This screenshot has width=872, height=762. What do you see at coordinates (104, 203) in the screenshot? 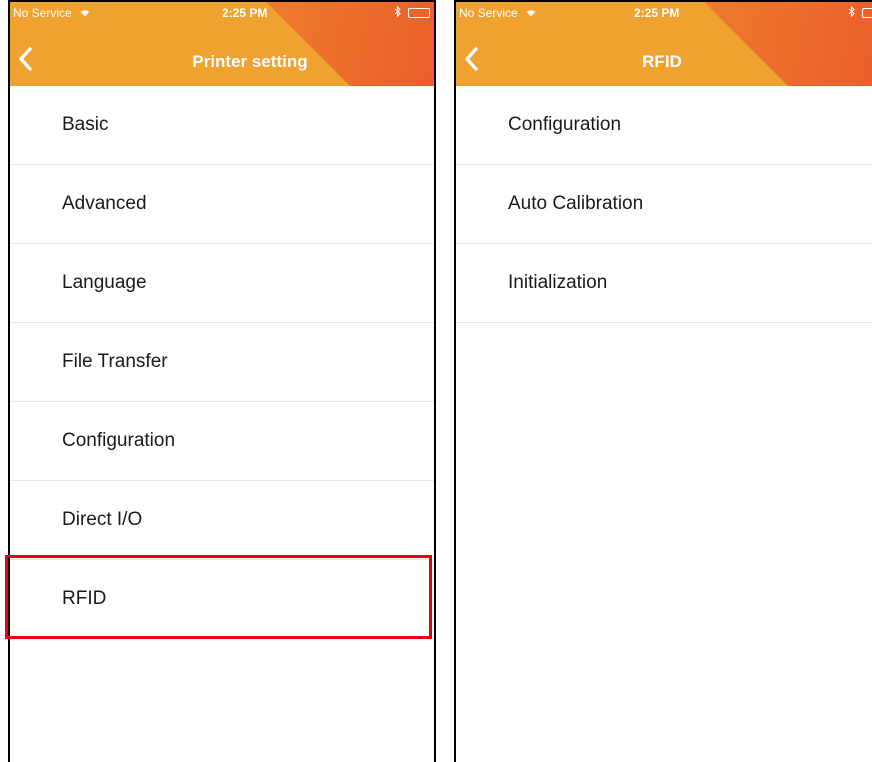
I see `menu-item-label: Advanced` at bounding box center [104, 203].